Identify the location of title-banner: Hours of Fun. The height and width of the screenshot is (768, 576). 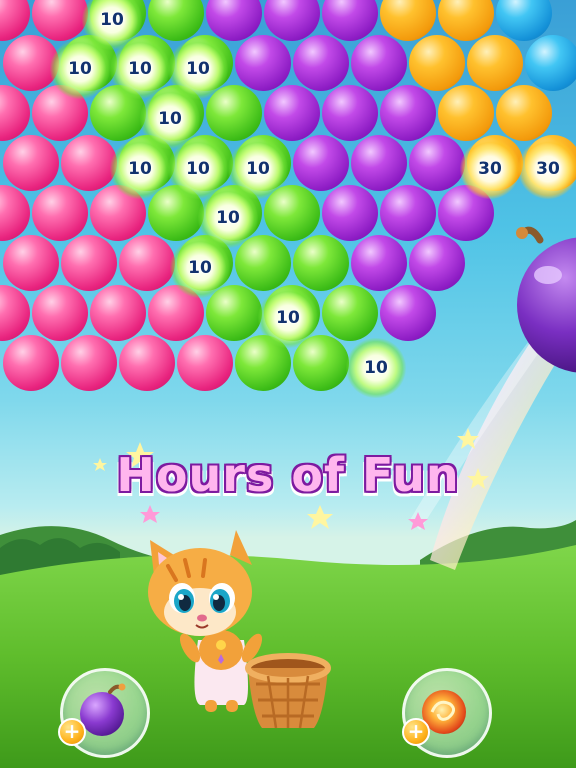
(288, 475).